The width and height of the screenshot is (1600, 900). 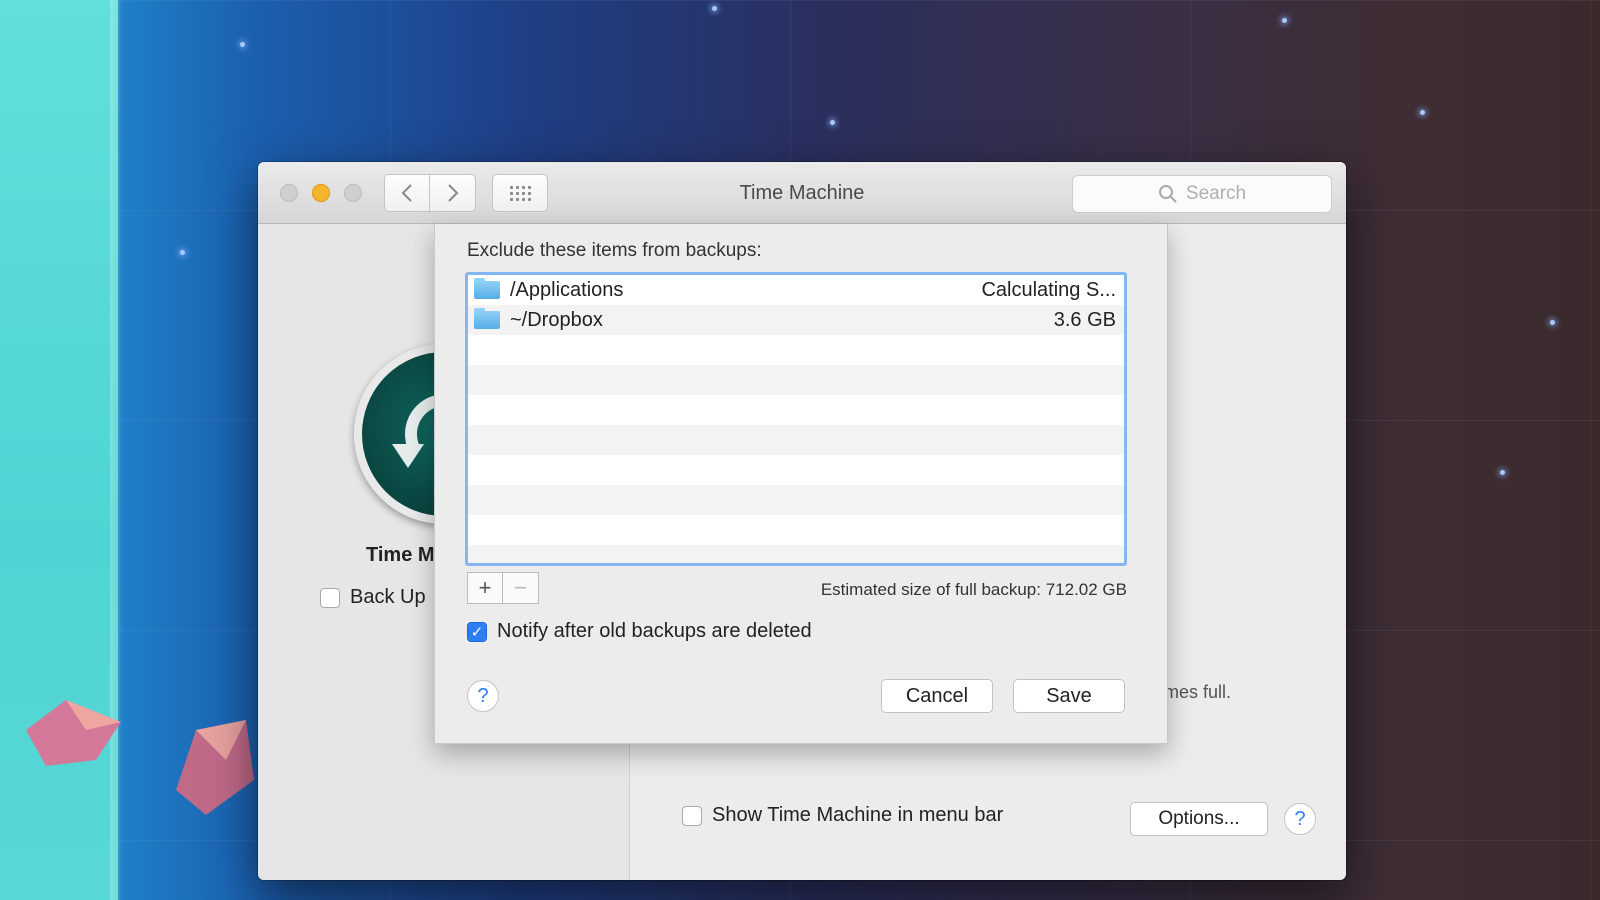 I want to click on estimated-size-text: Estimated size of full backup: 712.02 GB, so click(x=973, y=589).